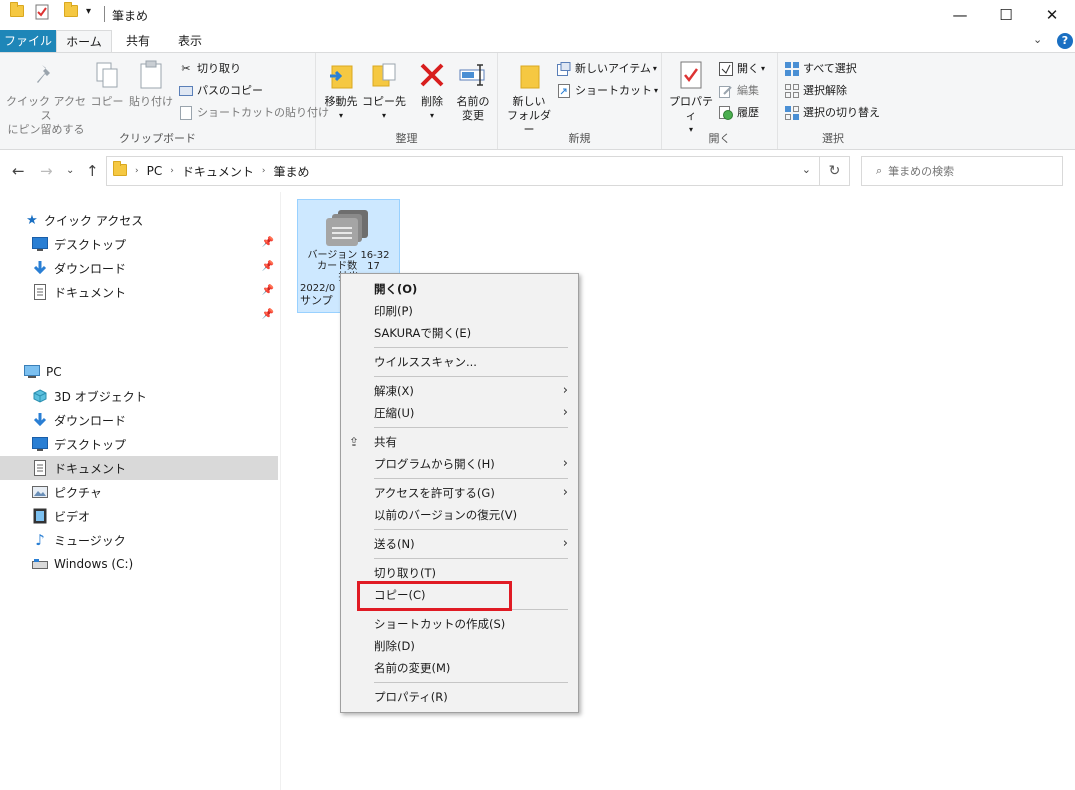 Image resolution: width=1075 pixels, height=790 pixels. Describe the element at coordinates (719, 138) in the screenshot. I see `open-group-label: 開く` at that location.